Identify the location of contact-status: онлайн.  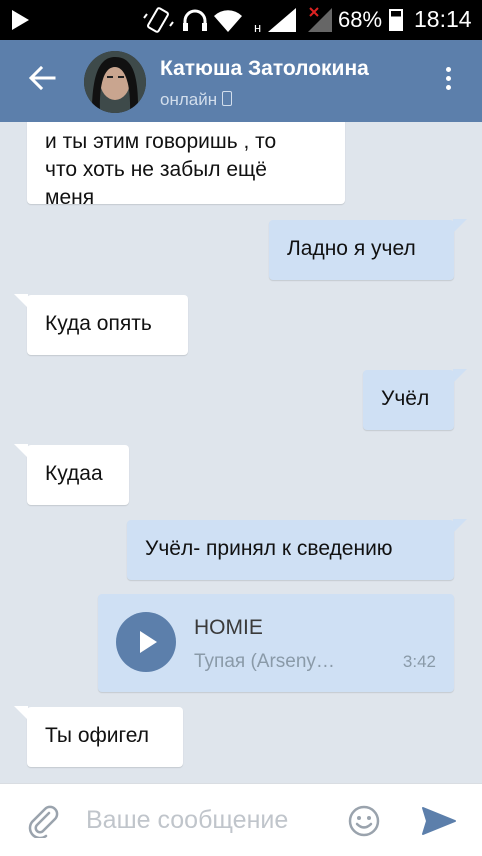
(196, 100).